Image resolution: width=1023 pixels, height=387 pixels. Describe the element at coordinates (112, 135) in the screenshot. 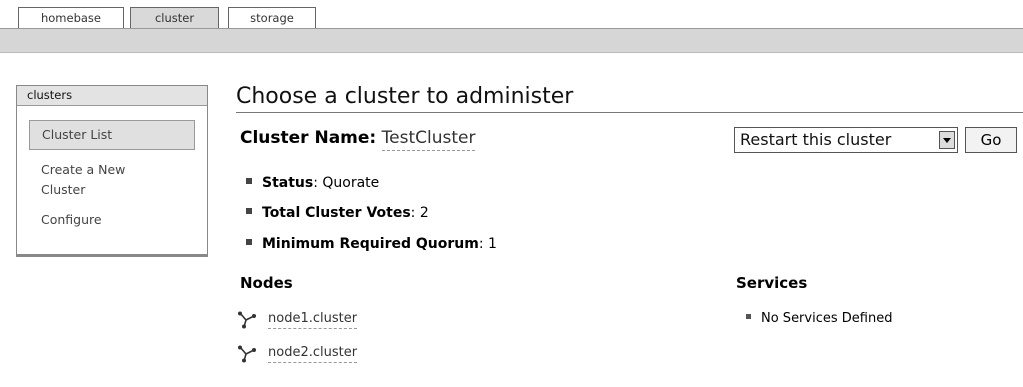

I see `sidebar-item-cluster-list: Cluster List` at that location.